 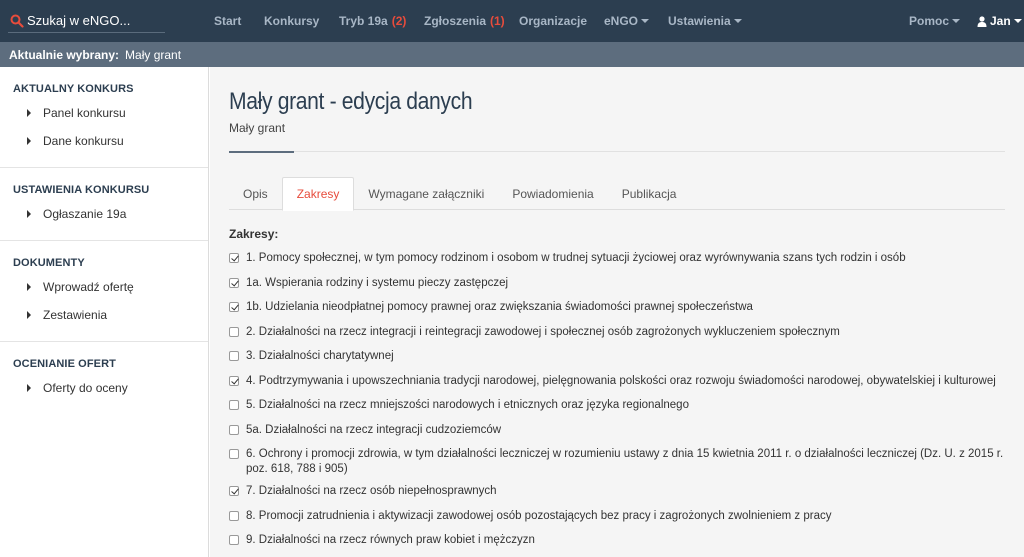 I want to click on user-name: Jan, so click(x=1000, y=21).